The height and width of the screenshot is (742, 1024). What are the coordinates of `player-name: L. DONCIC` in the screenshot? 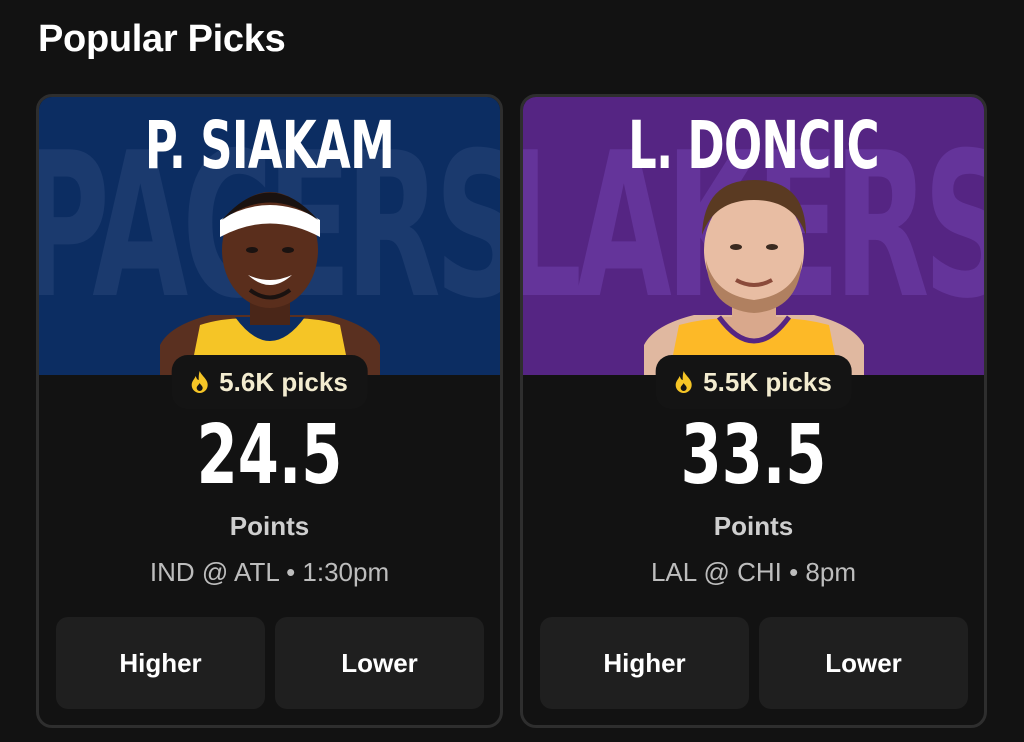 It's located at (753, 145).